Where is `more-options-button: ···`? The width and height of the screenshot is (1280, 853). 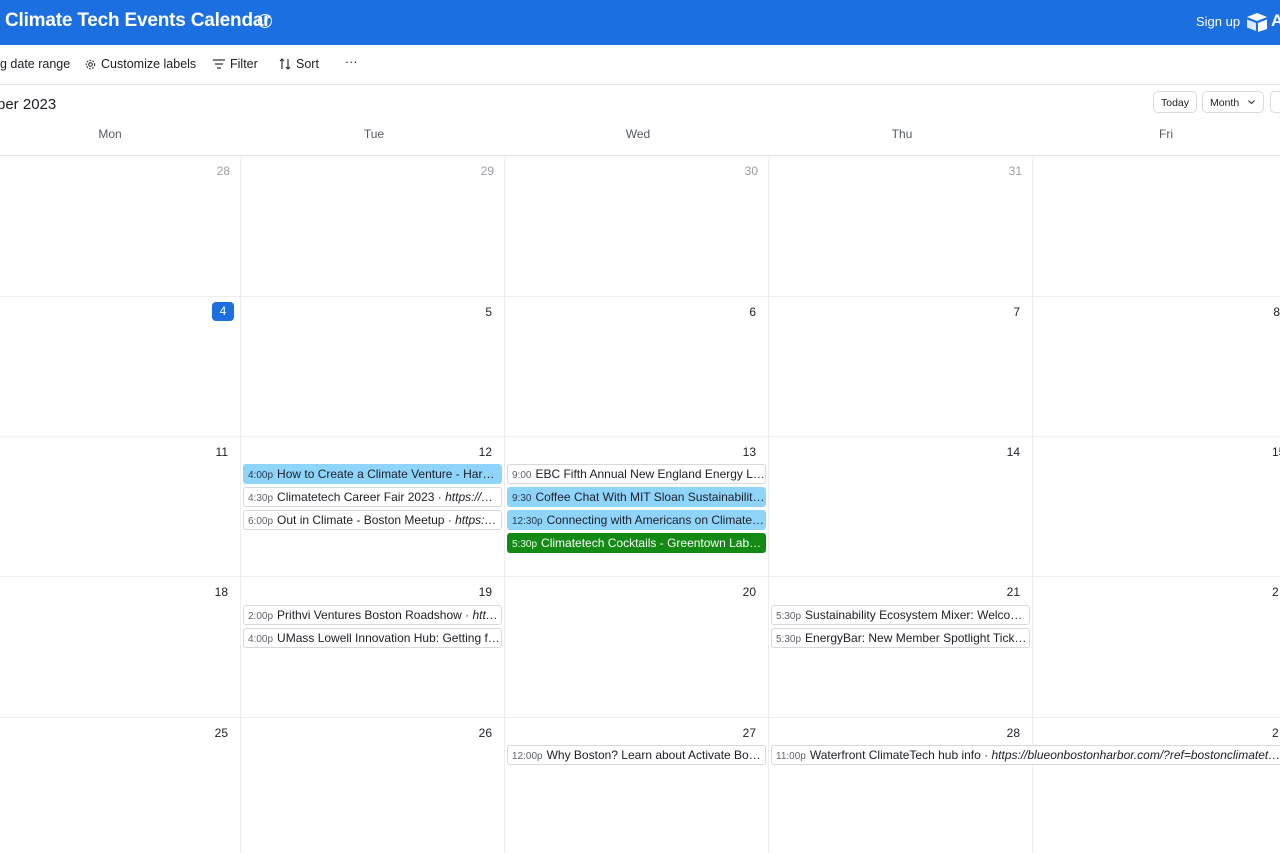
more-options-button: ··· is located at coordinates (351, 62).